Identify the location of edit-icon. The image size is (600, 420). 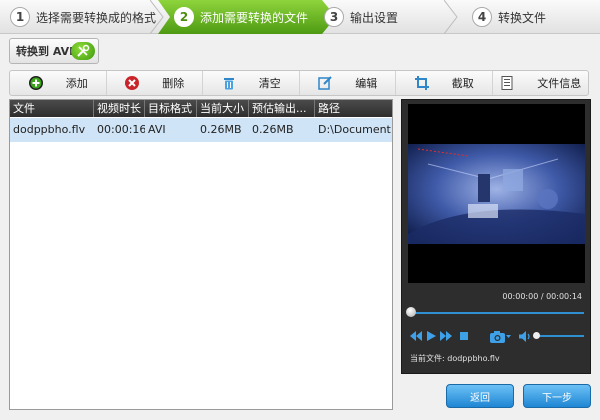
(325, 83).